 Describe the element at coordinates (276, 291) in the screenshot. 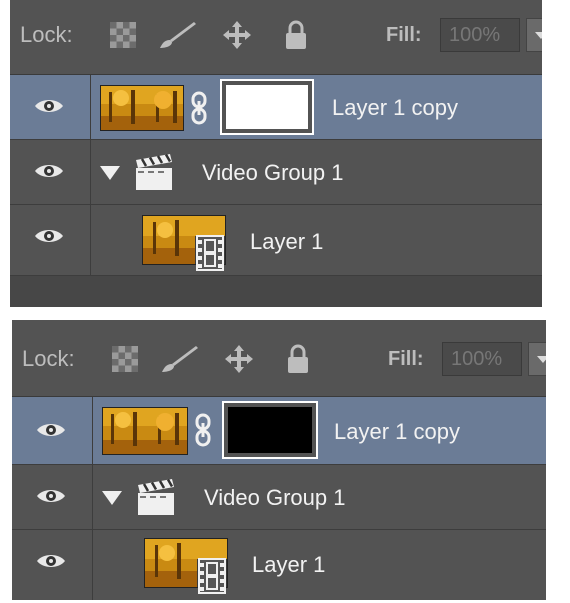

I see `panel-empty-area` at that location.